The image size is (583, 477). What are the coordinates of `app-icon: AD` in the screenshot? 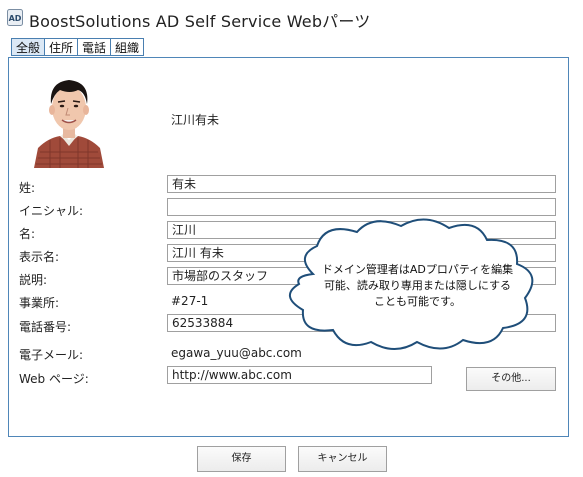 It's located at (15, 17).